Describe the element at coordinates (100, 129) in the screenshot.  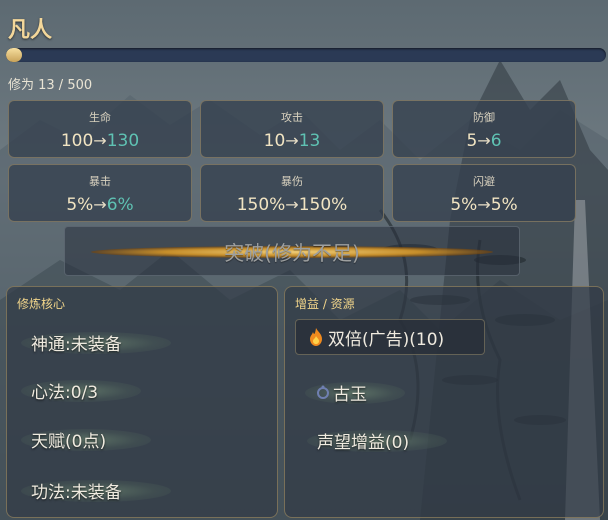
I see `stat-card-hp: 生命 100→130` at that location.